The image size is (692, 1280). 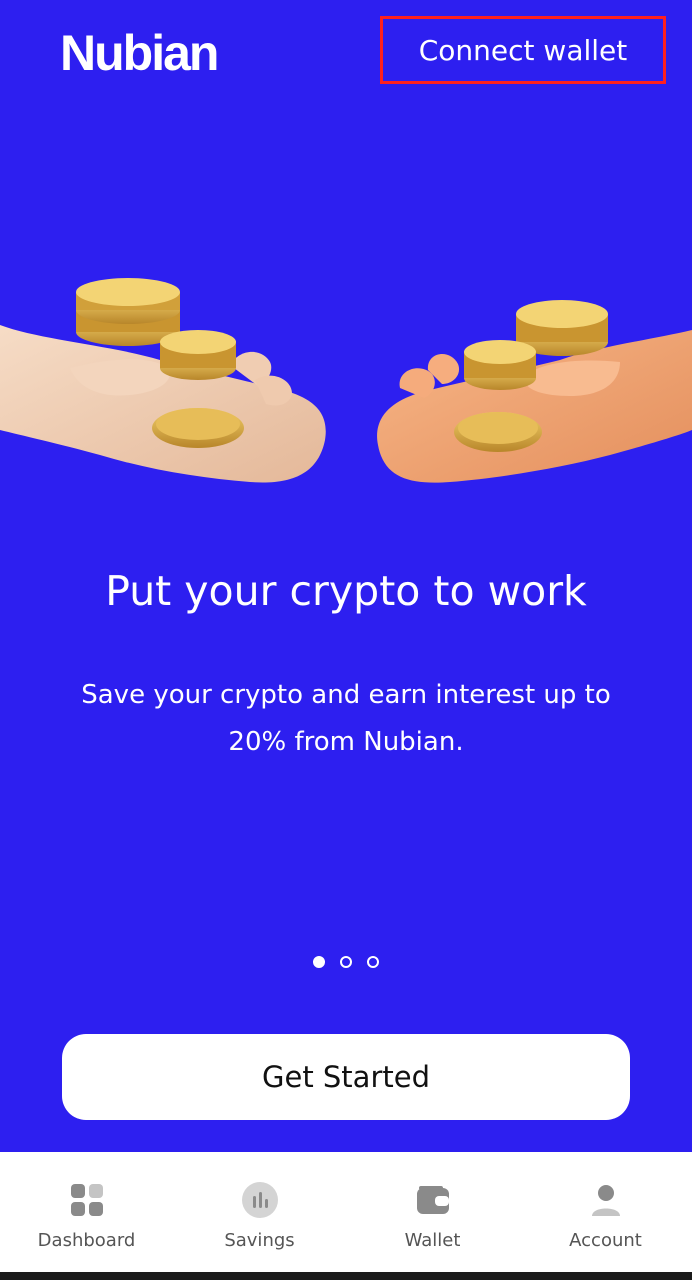 What do you see at coordinates (523, 50) in the screenshot?
I see `connect-wallet-button: Connect wallet` at bounding box center [523, 50].